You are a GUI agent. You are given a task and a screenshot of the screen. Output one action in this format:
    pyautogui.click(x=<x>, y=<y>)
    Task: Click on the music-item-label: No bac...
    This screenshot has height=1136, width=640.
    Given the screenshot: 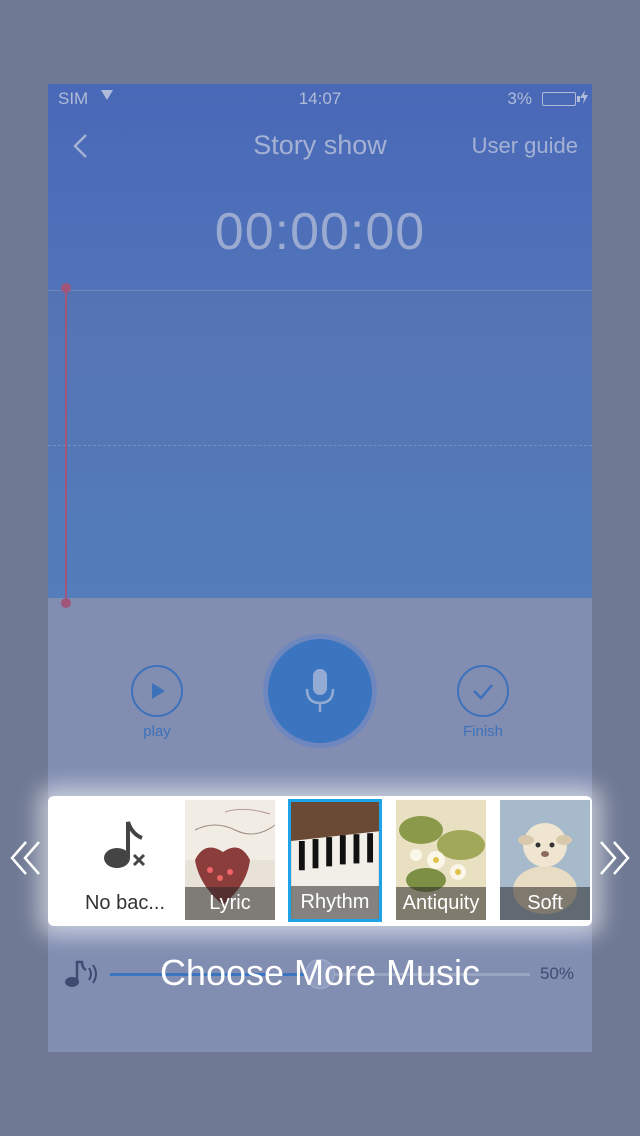 What is the action you would take?
    pyautogui.click(x=125, y=903)
    